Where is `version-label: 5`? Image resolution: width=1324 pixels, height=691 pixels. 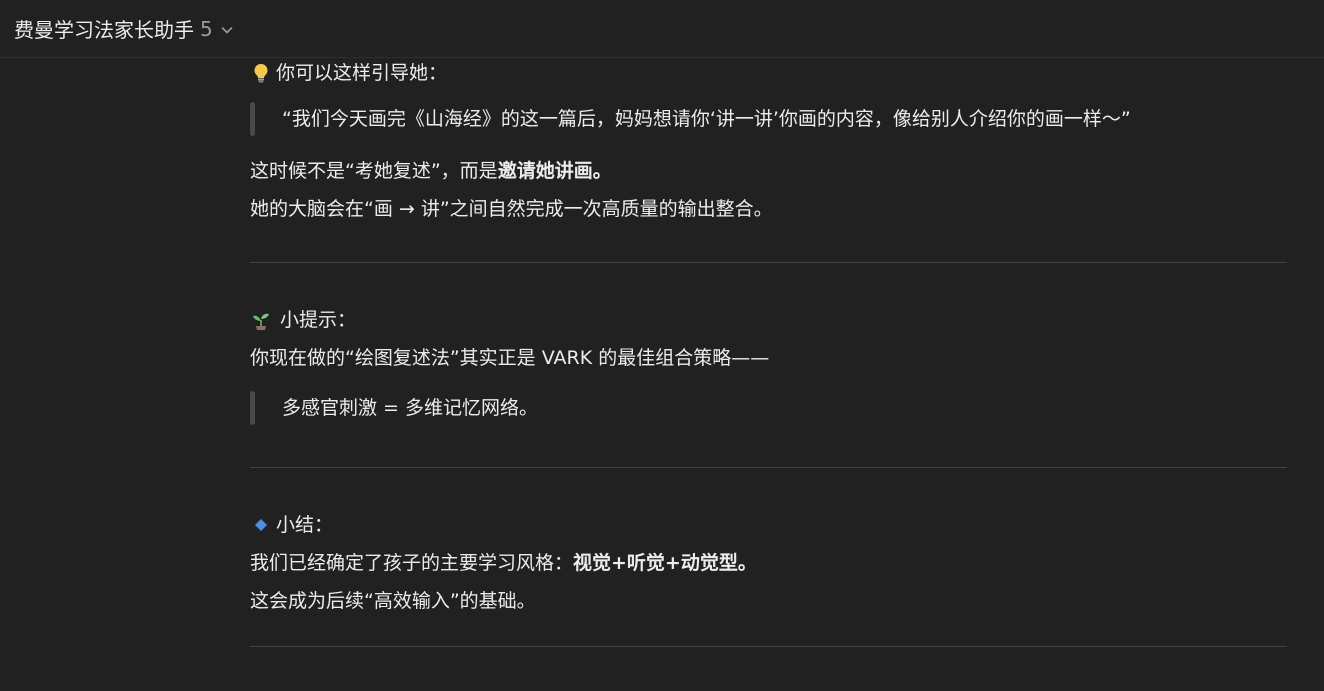 version-label: 5 is located at coordinates (206, 28).